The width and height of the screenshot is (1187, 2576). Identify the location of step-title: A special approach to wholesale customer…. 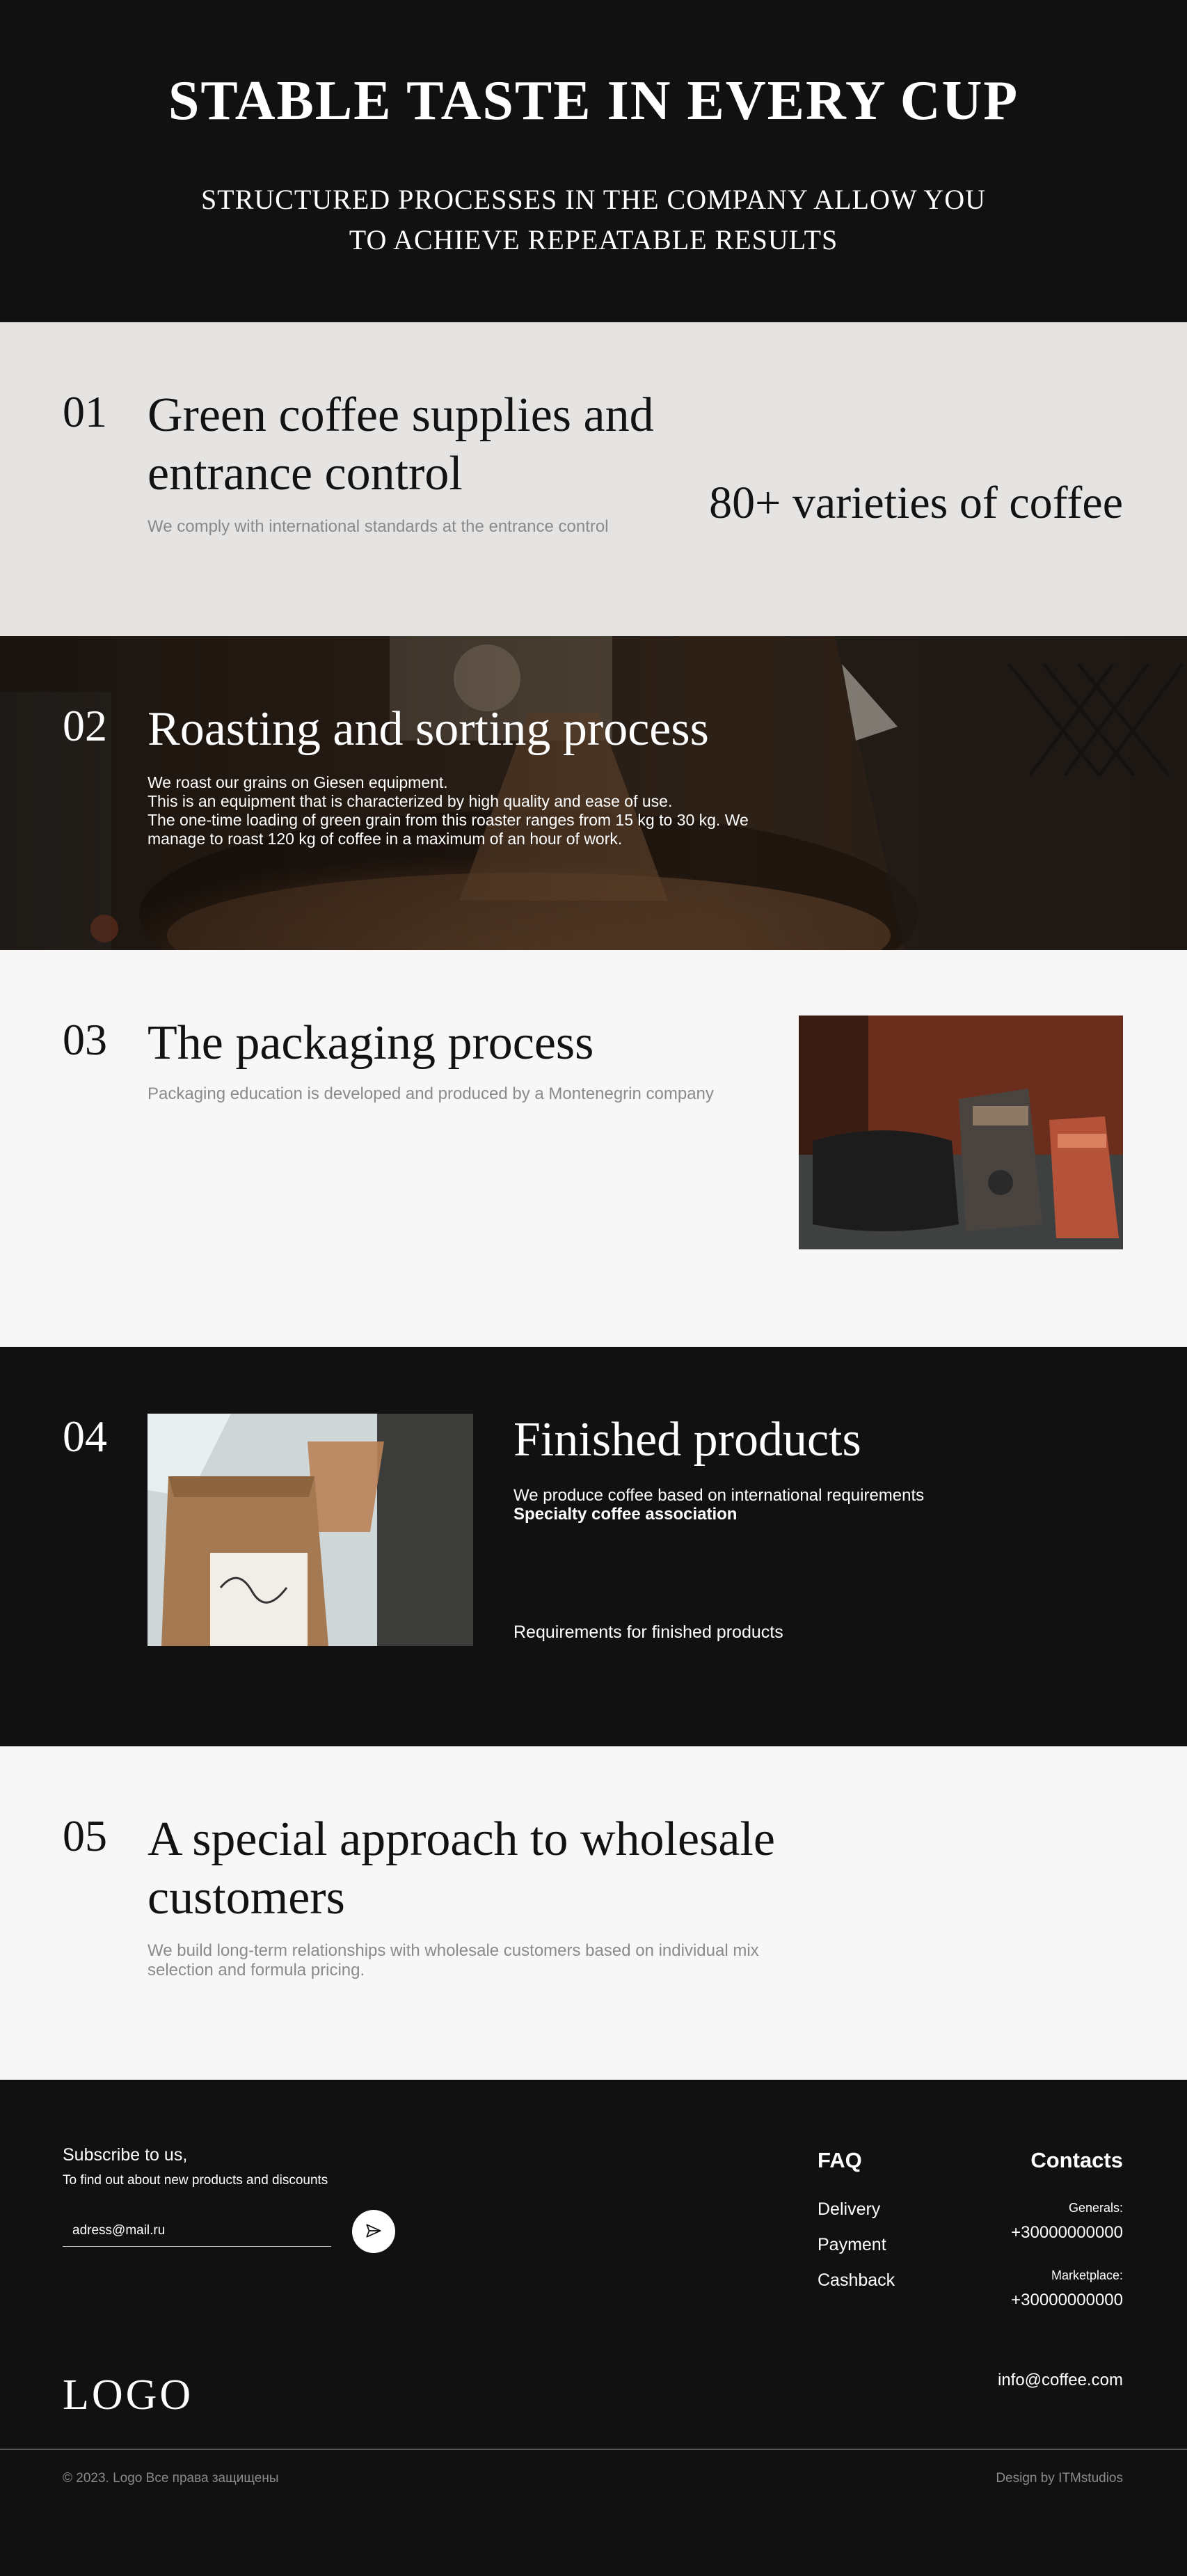
(478, 1868).